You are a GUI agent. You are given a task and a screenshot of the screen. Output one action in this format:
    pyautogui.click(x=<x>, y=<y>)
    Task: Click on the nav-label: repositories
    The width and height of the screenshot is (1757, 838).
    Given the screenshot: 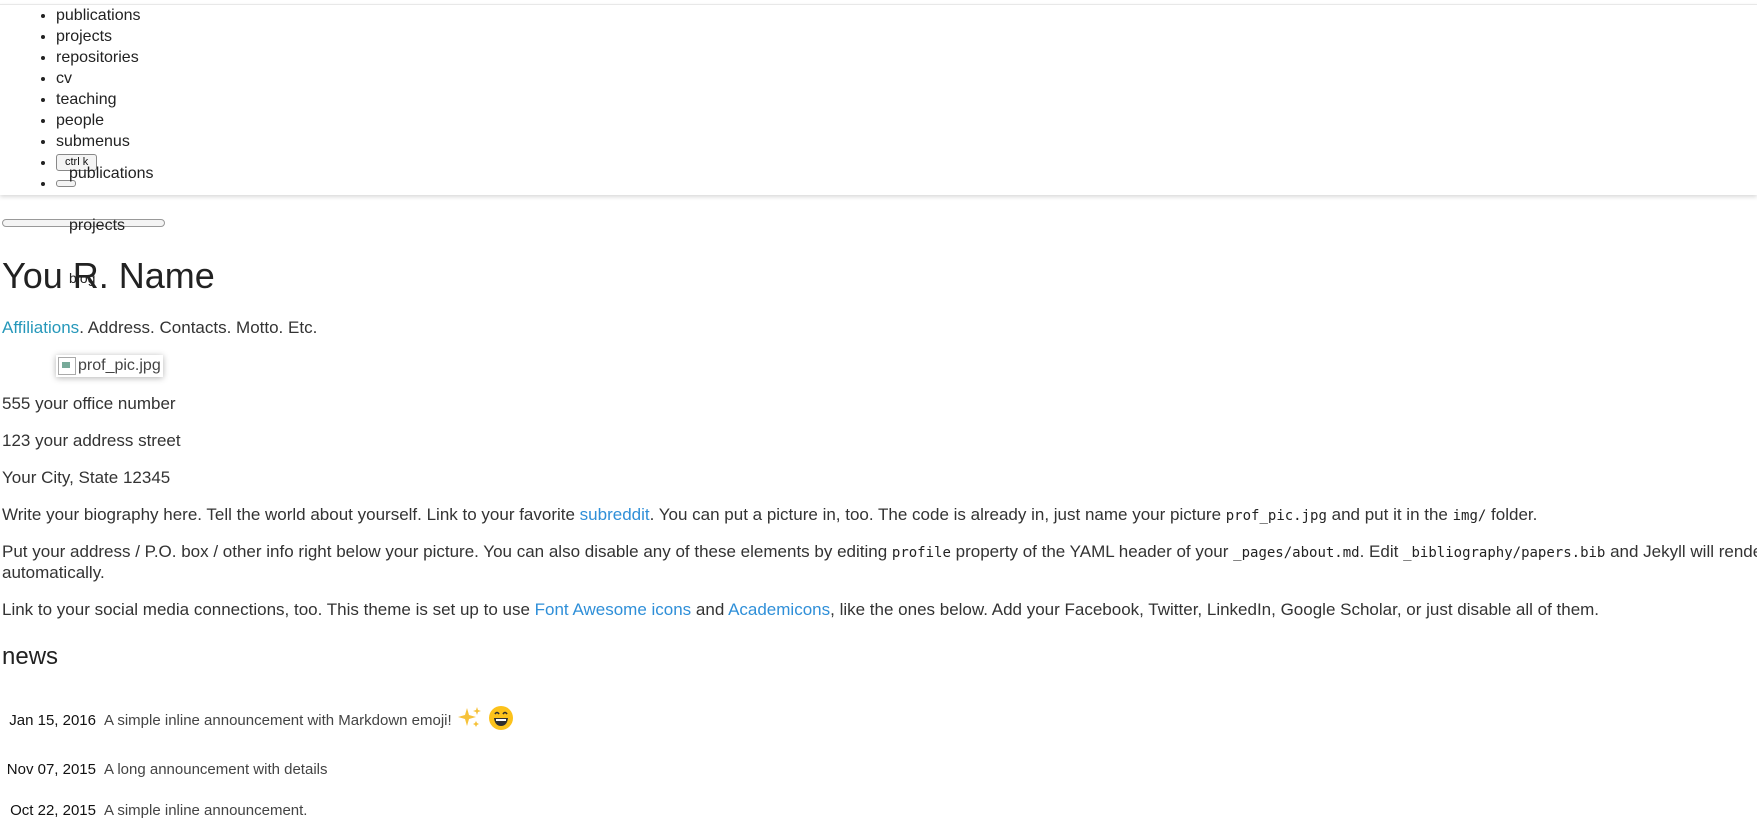 What is the action you would take?
    pyautogui.click(x=97, y=57)
    